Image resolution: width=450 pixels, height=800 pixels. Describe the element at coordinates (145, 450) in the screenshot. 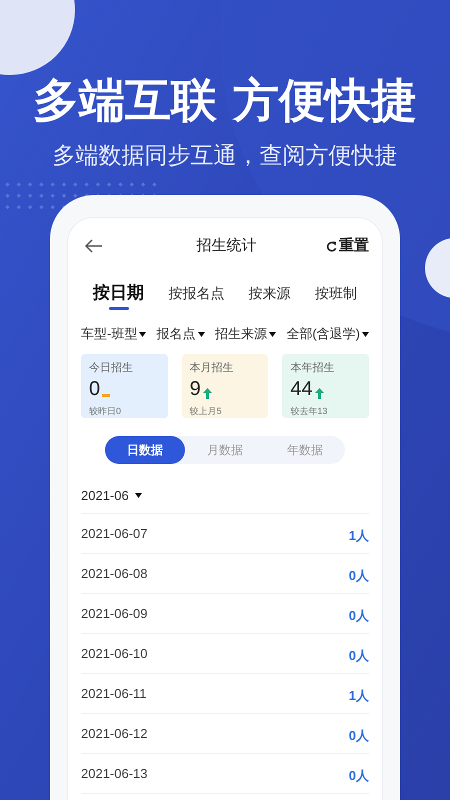

I see `period-tab: 日数据` at that location.